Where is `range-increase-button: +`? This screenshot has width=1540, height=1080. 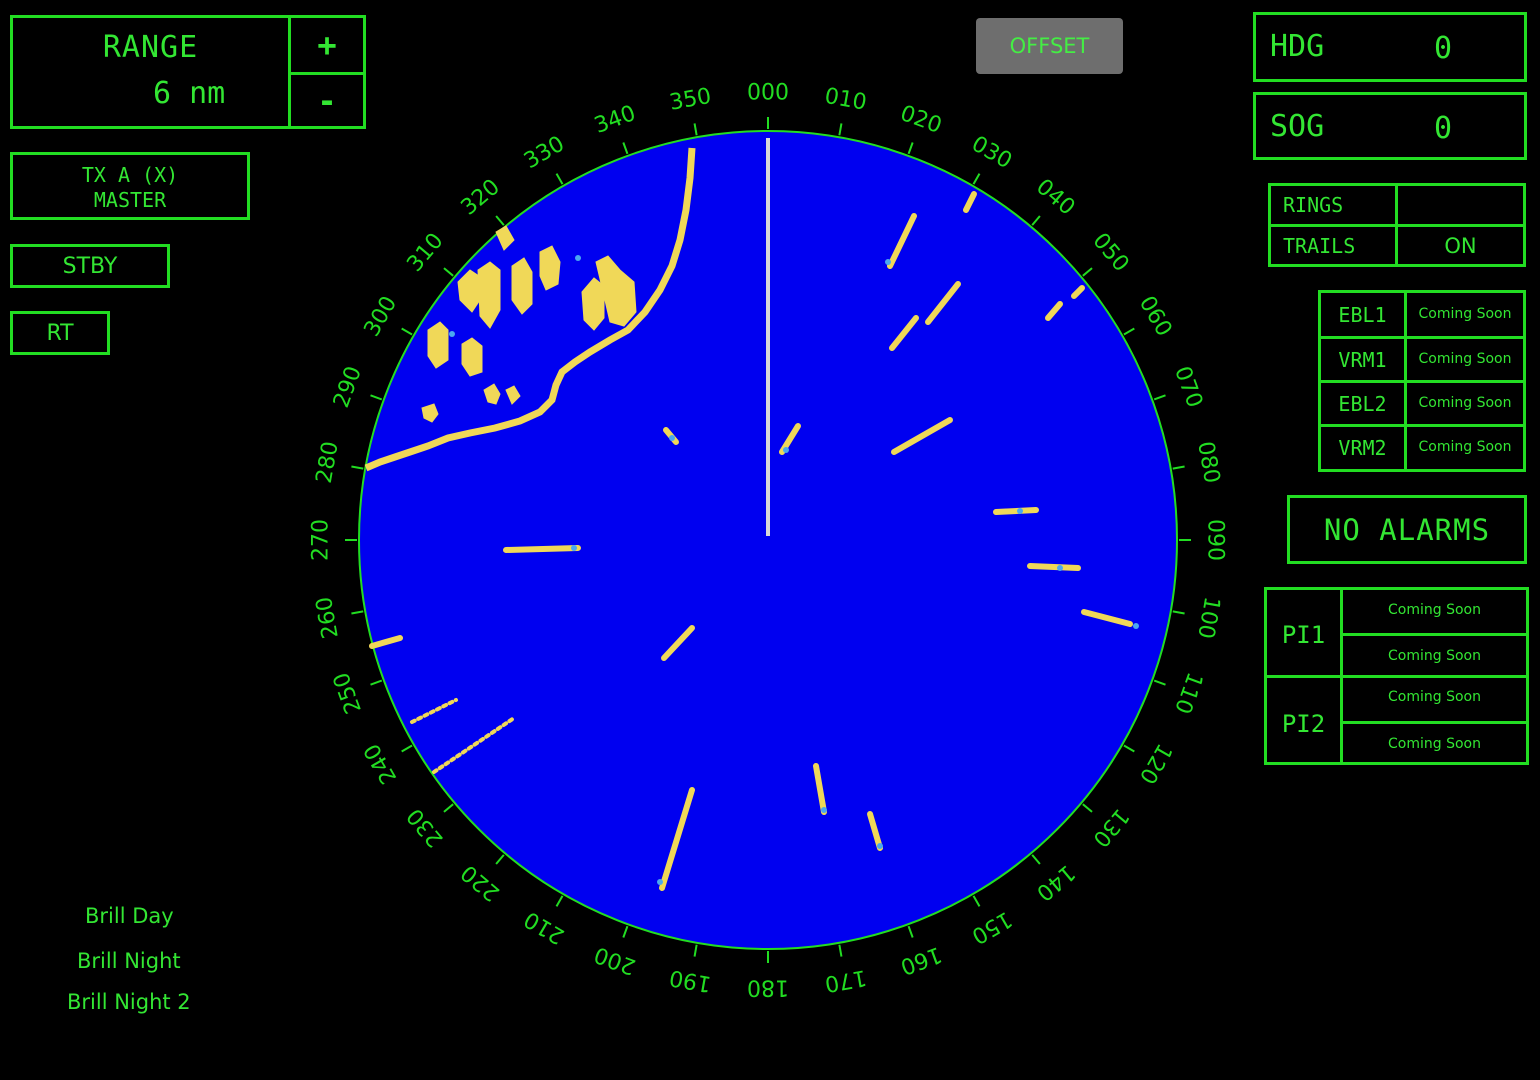
range-increase-button: + is located at coordinates (327, 45).